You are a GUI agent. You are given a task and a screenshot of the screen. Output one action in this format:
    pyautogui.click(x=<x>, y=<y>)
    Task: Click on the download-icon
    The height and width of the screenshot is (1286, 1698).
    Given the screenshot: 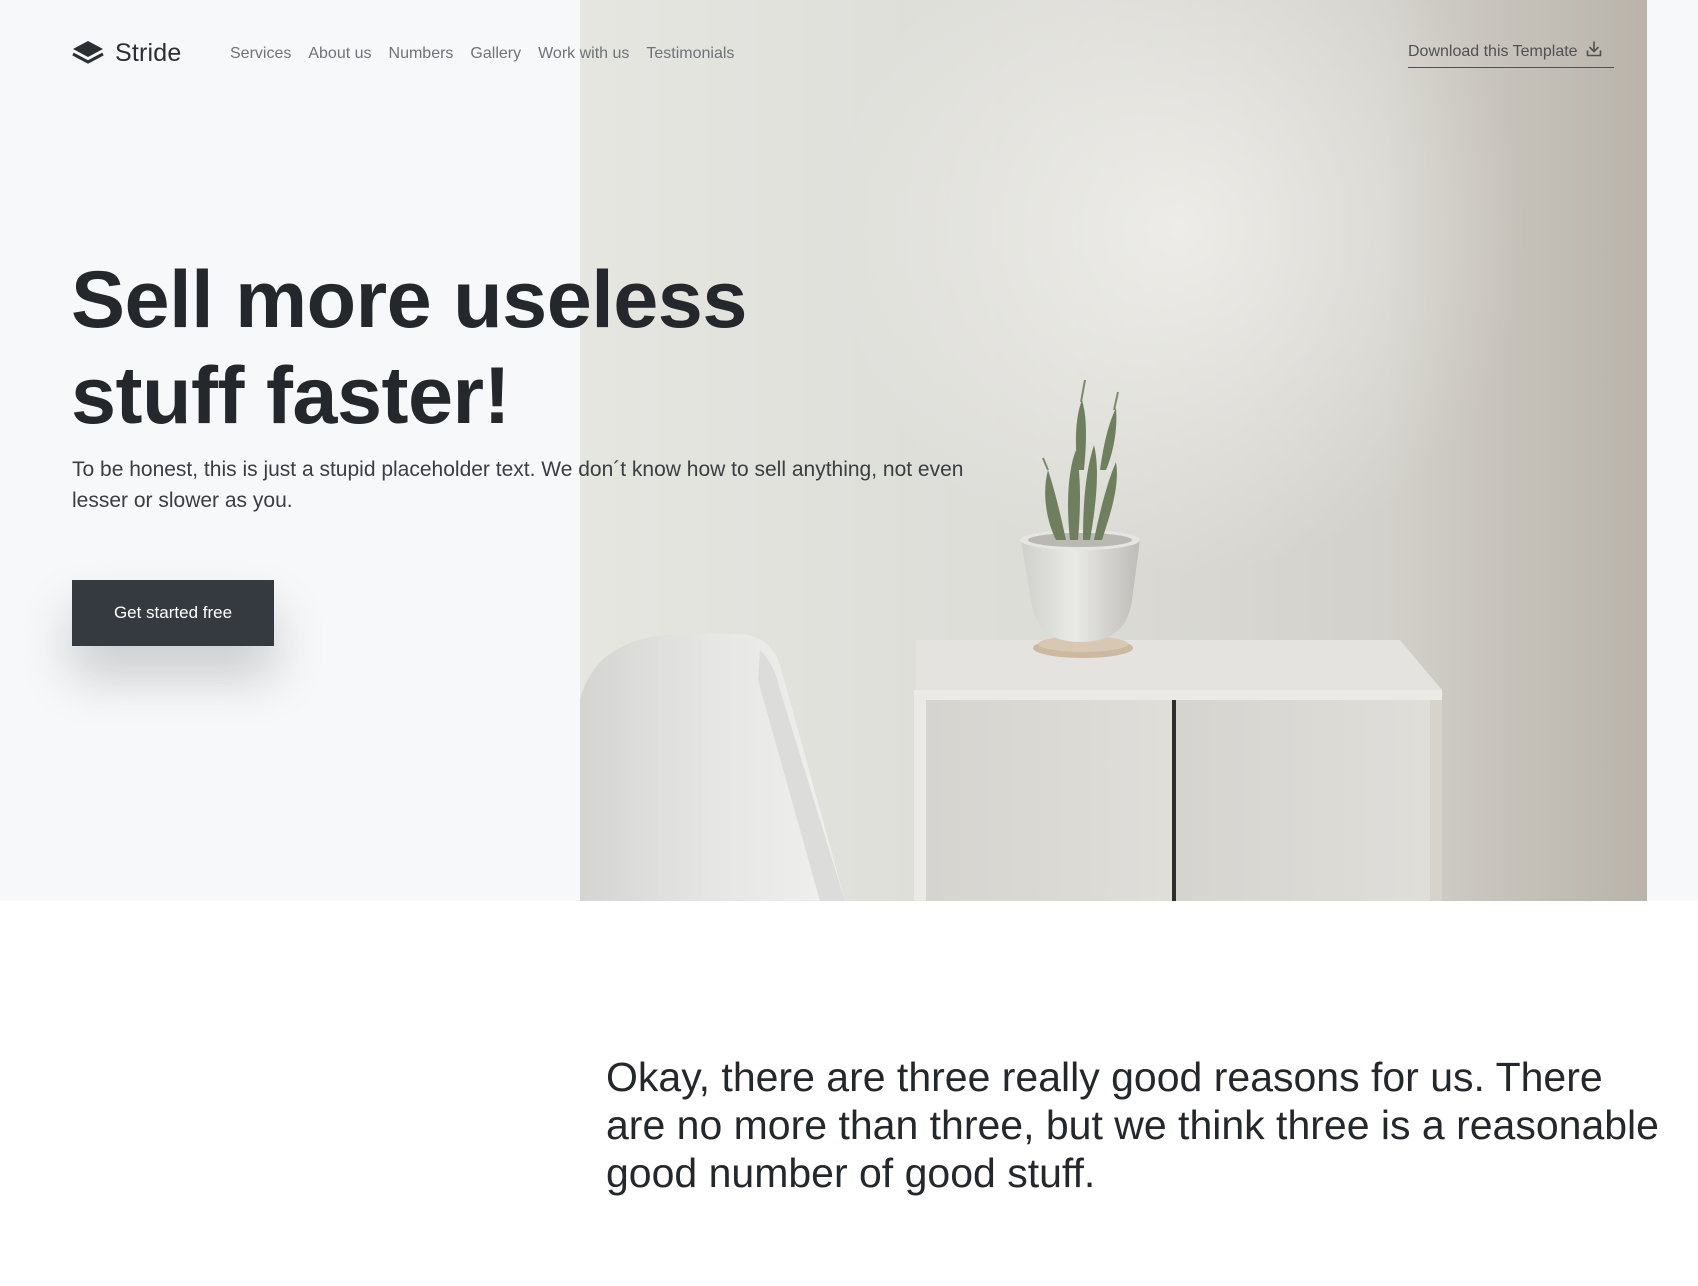 What is the action you would take?
    pyautogui.click(x=1594, y=51)
    